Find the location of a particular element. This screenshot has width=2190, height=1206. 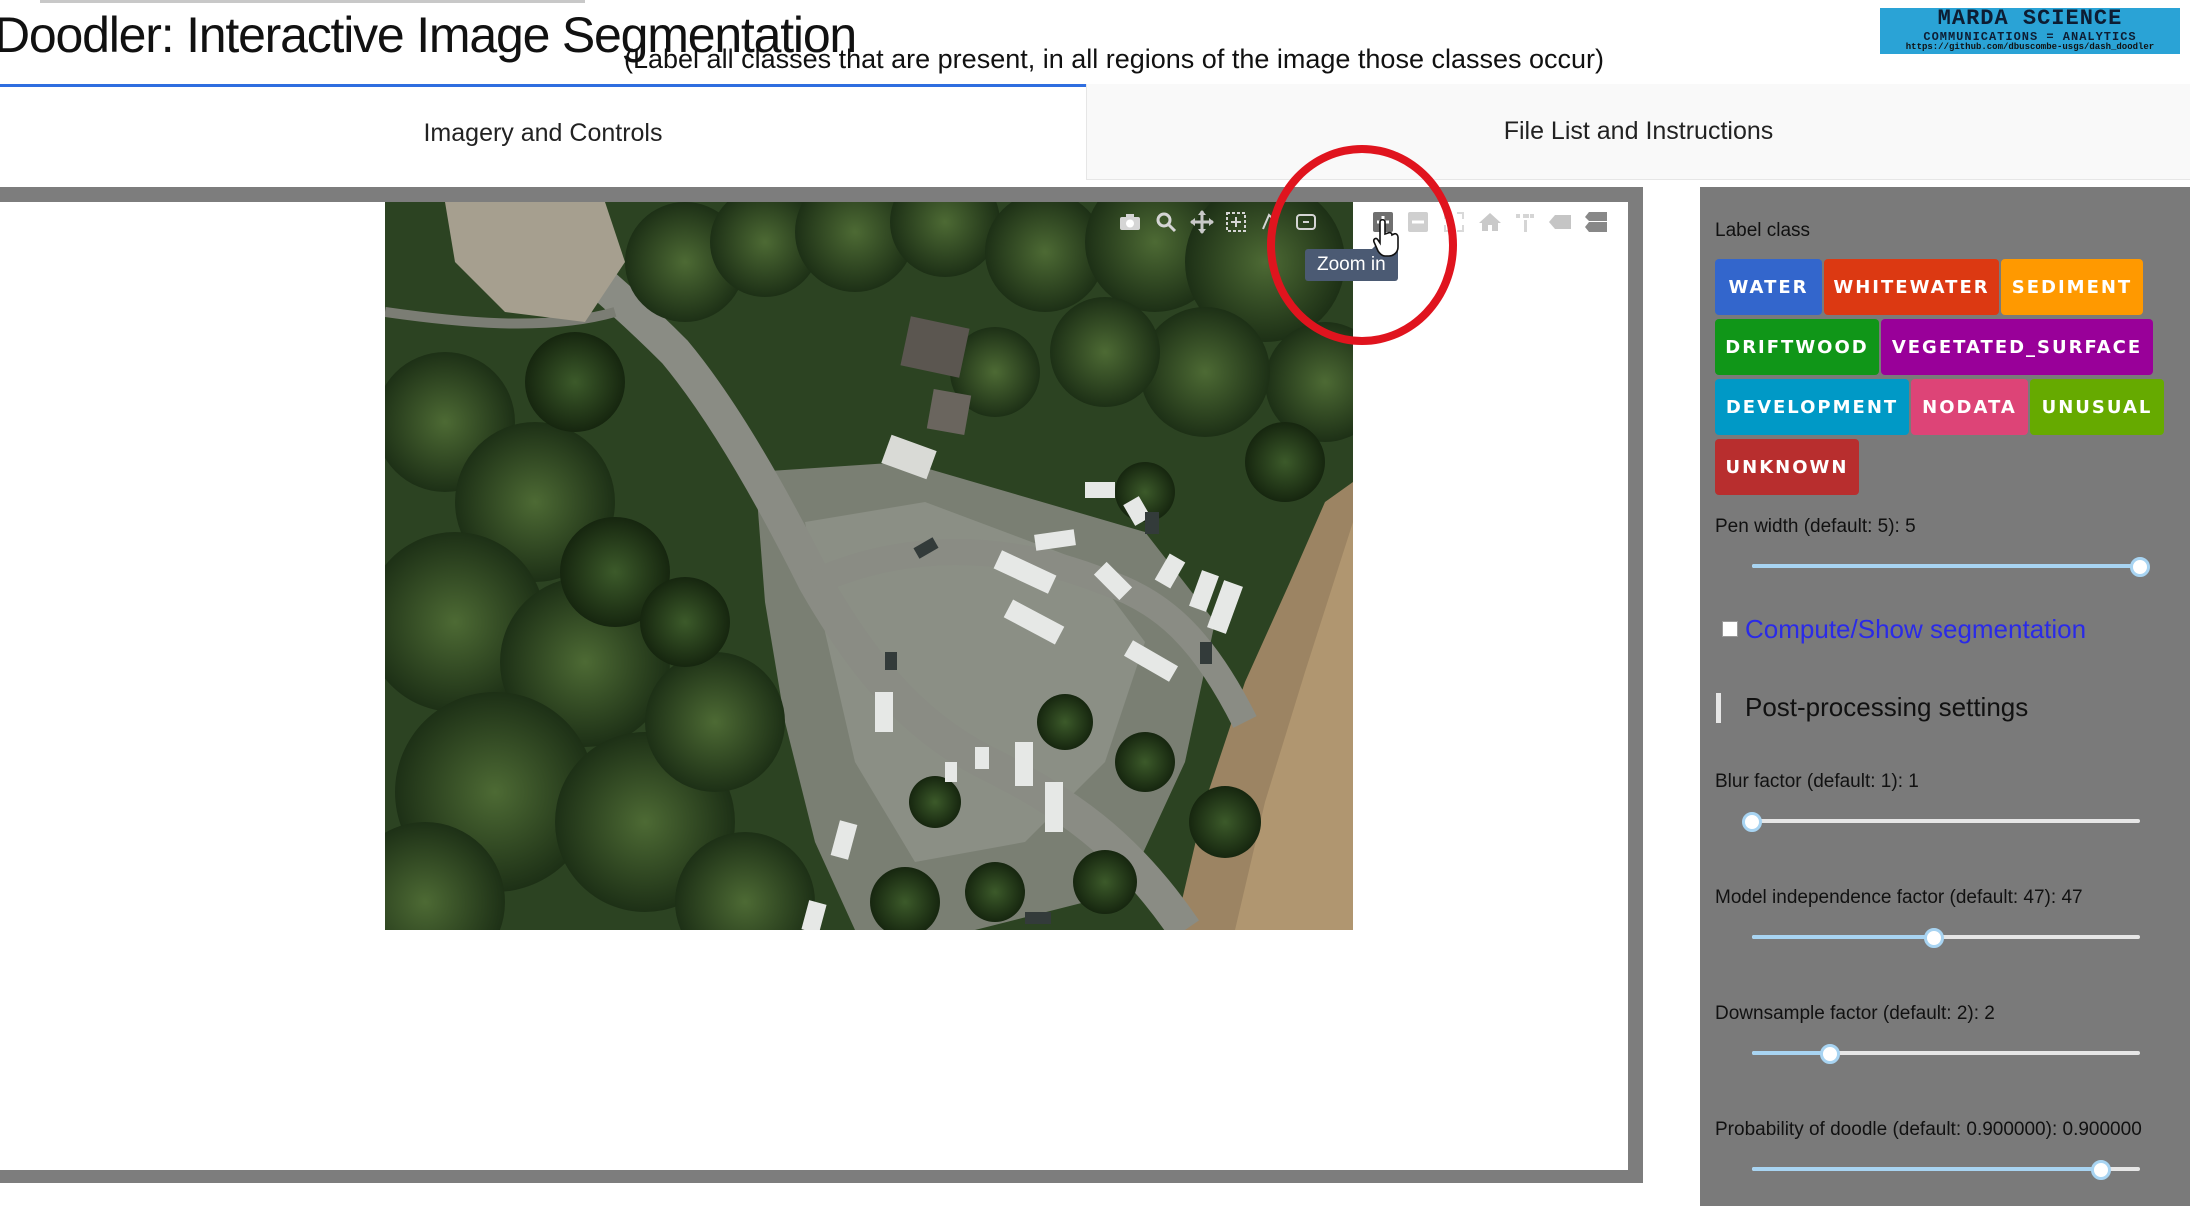

box-select-icon is located at coordinates (1236, 222).